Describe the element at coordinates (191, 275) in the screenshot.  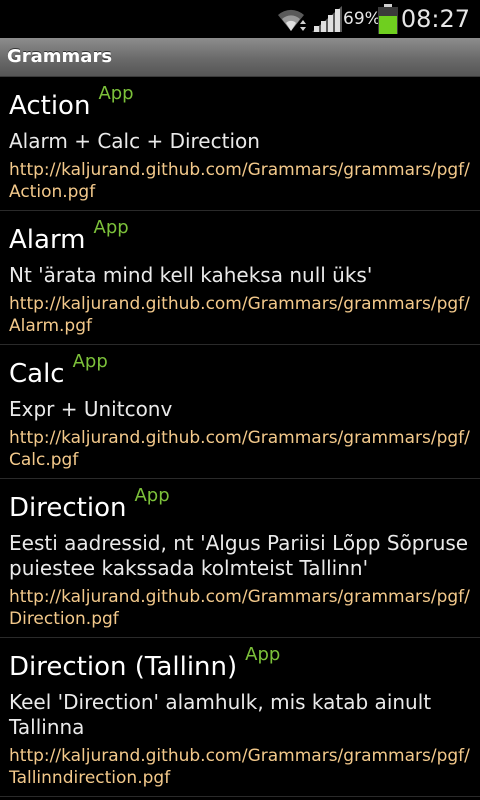
I see `grammar-description: Nt 'ärata mind kell kaheksa null üks'` at that location.